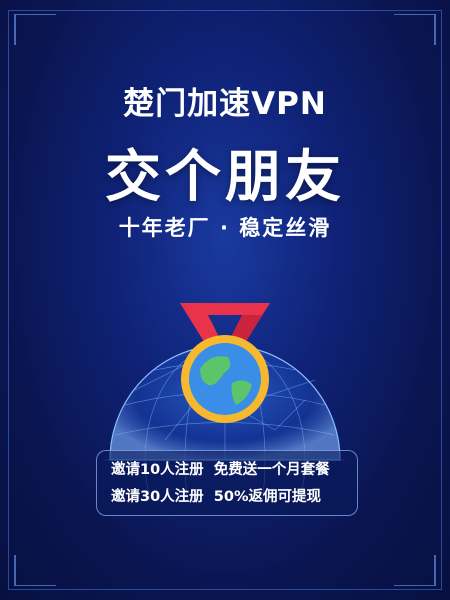 The height and width of the screenshot is (600, 450). Describe the element at coordinates (225, 228) in the screenshot. I see `tagline: 十年老厂 · 稳定丝滑` at that location.